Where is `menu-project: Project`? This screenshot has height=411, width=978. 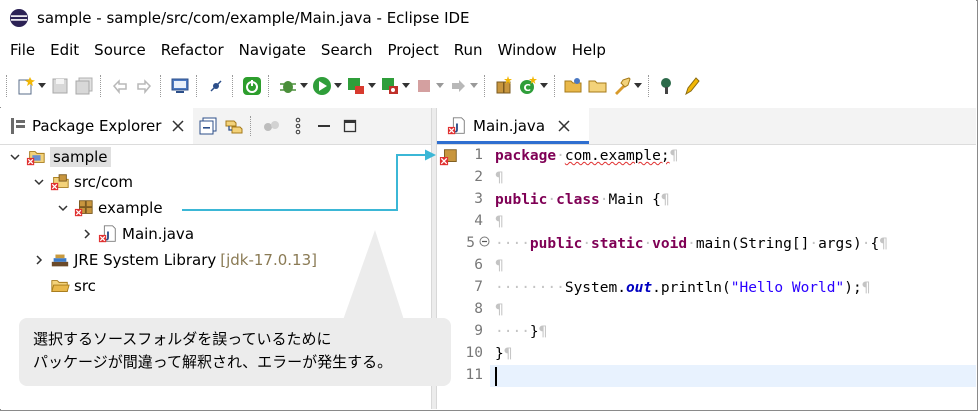
menu-project: Project is located at coordinates (412, 50).